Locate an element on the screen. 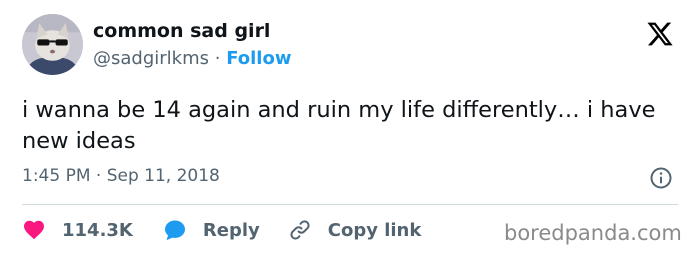 The height and width of the screenshot is (256, 700). cat-avatar-icon is located at coordinates (52, 44).